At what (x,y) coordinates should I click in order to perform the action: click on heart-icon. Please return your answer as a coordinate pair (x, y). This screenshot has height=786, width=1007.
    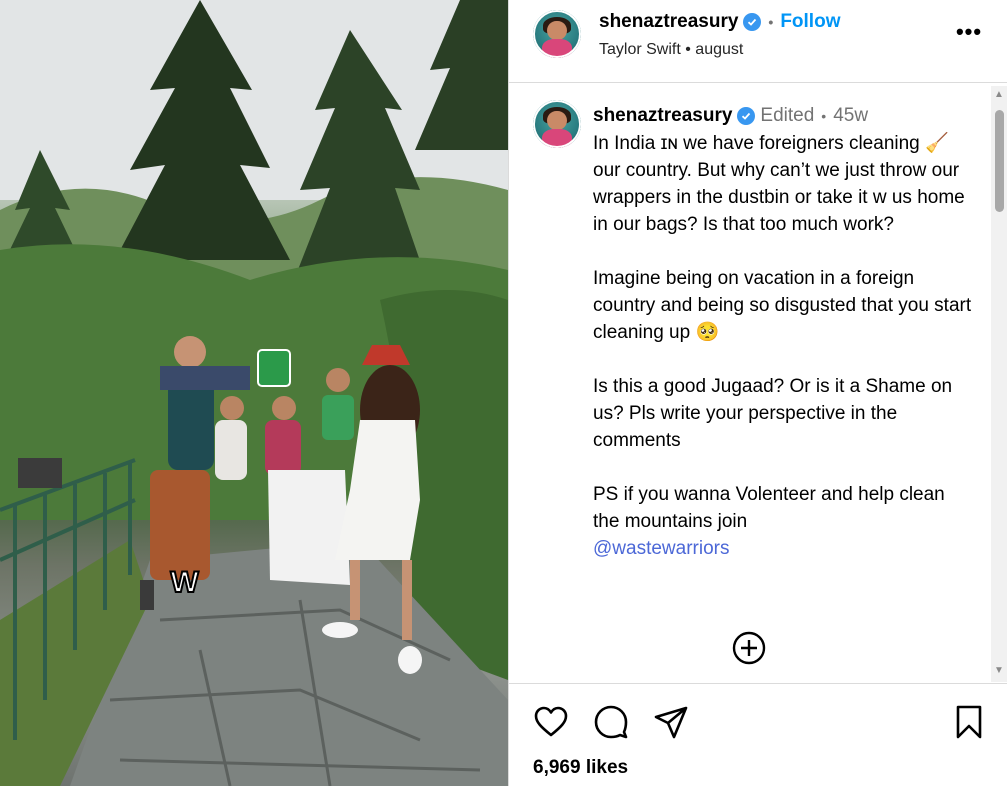
    Looking at the image, I should click on (551, 722).